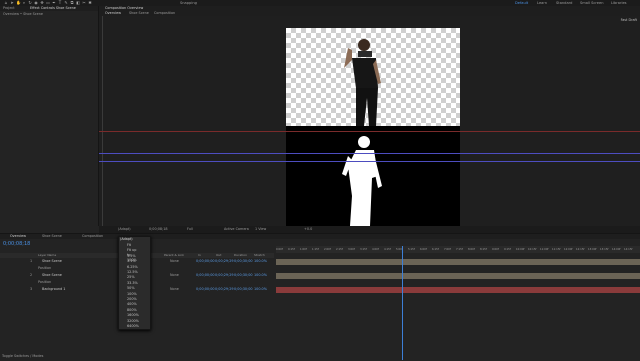 The height and width of the screenshot is (361, 640). I want to click on snapping-label: Snapping, so click(188, 3).